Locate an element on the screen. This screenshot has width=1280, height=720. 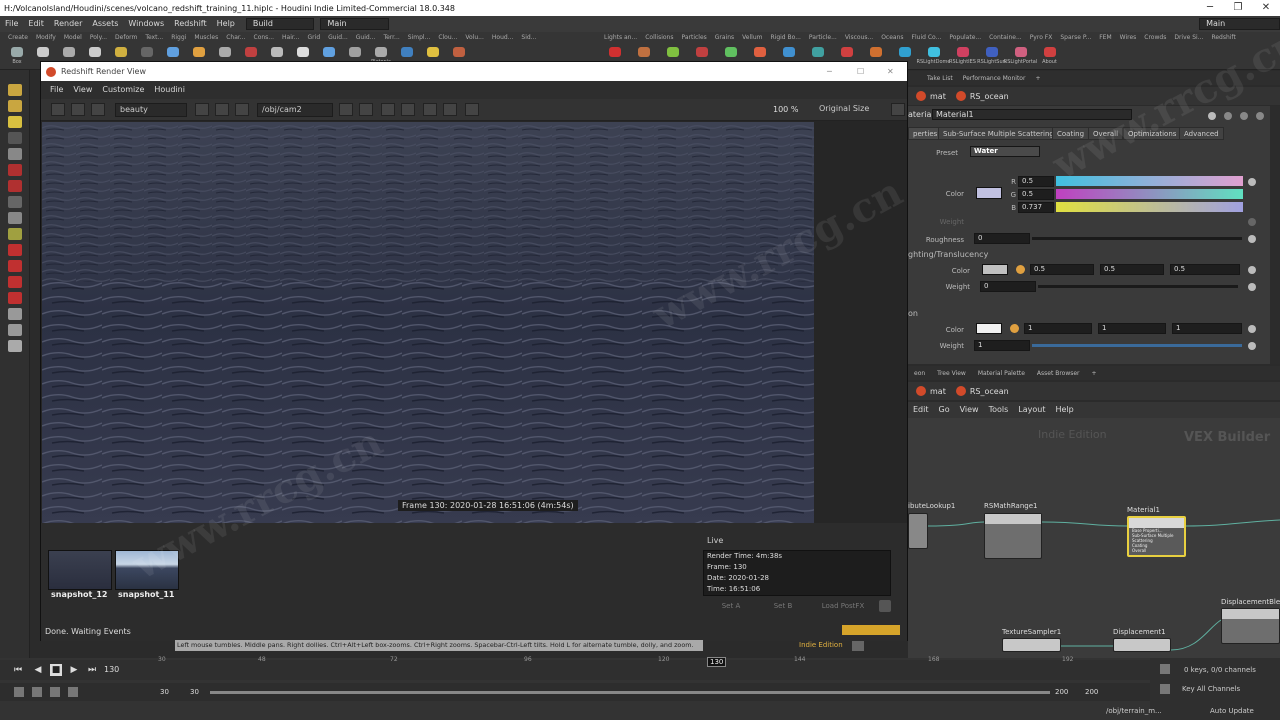
tab-network: eon is located at coordinates (919, 373).